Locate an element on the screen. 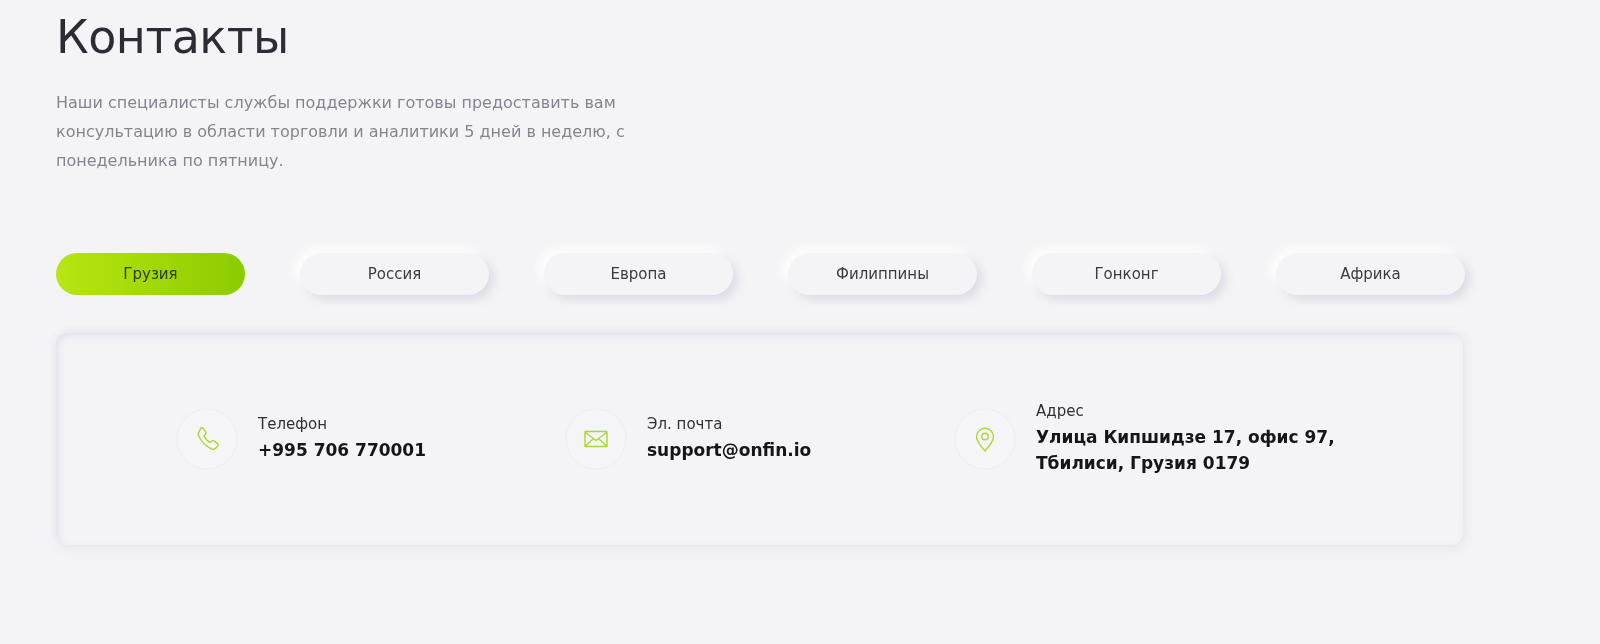 The image size is (1600, 644). contact-value: +995 706 770001 is located at coordinates (342, 450).